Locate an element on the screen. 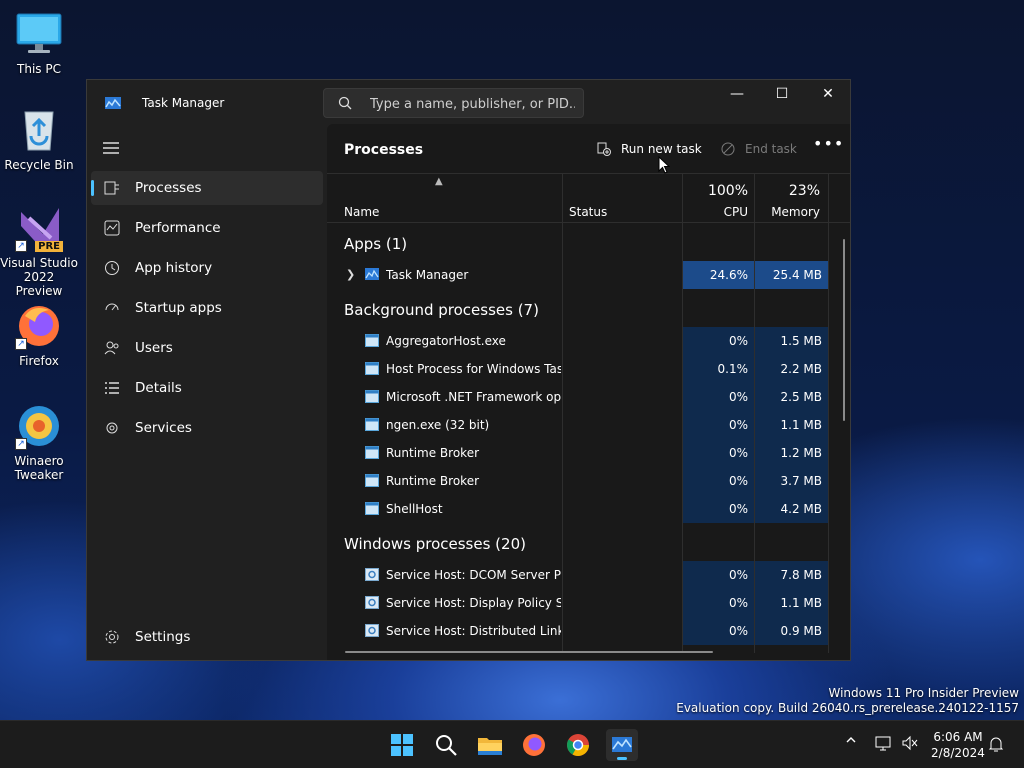 This screenshot has width=1024, height=768. run-new-task-icon is located at coordinates (604, 149).